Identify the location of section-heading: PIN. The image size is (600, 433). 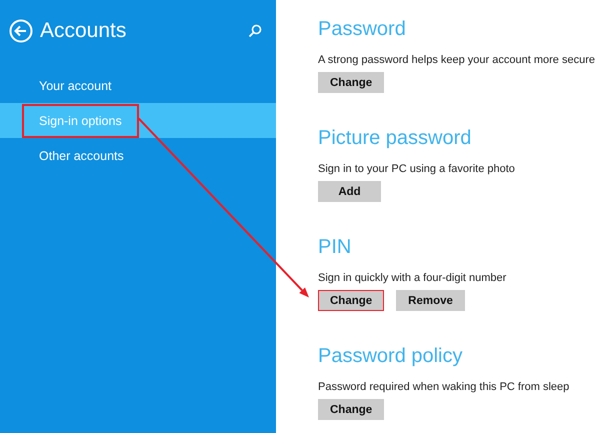
(335, 248).